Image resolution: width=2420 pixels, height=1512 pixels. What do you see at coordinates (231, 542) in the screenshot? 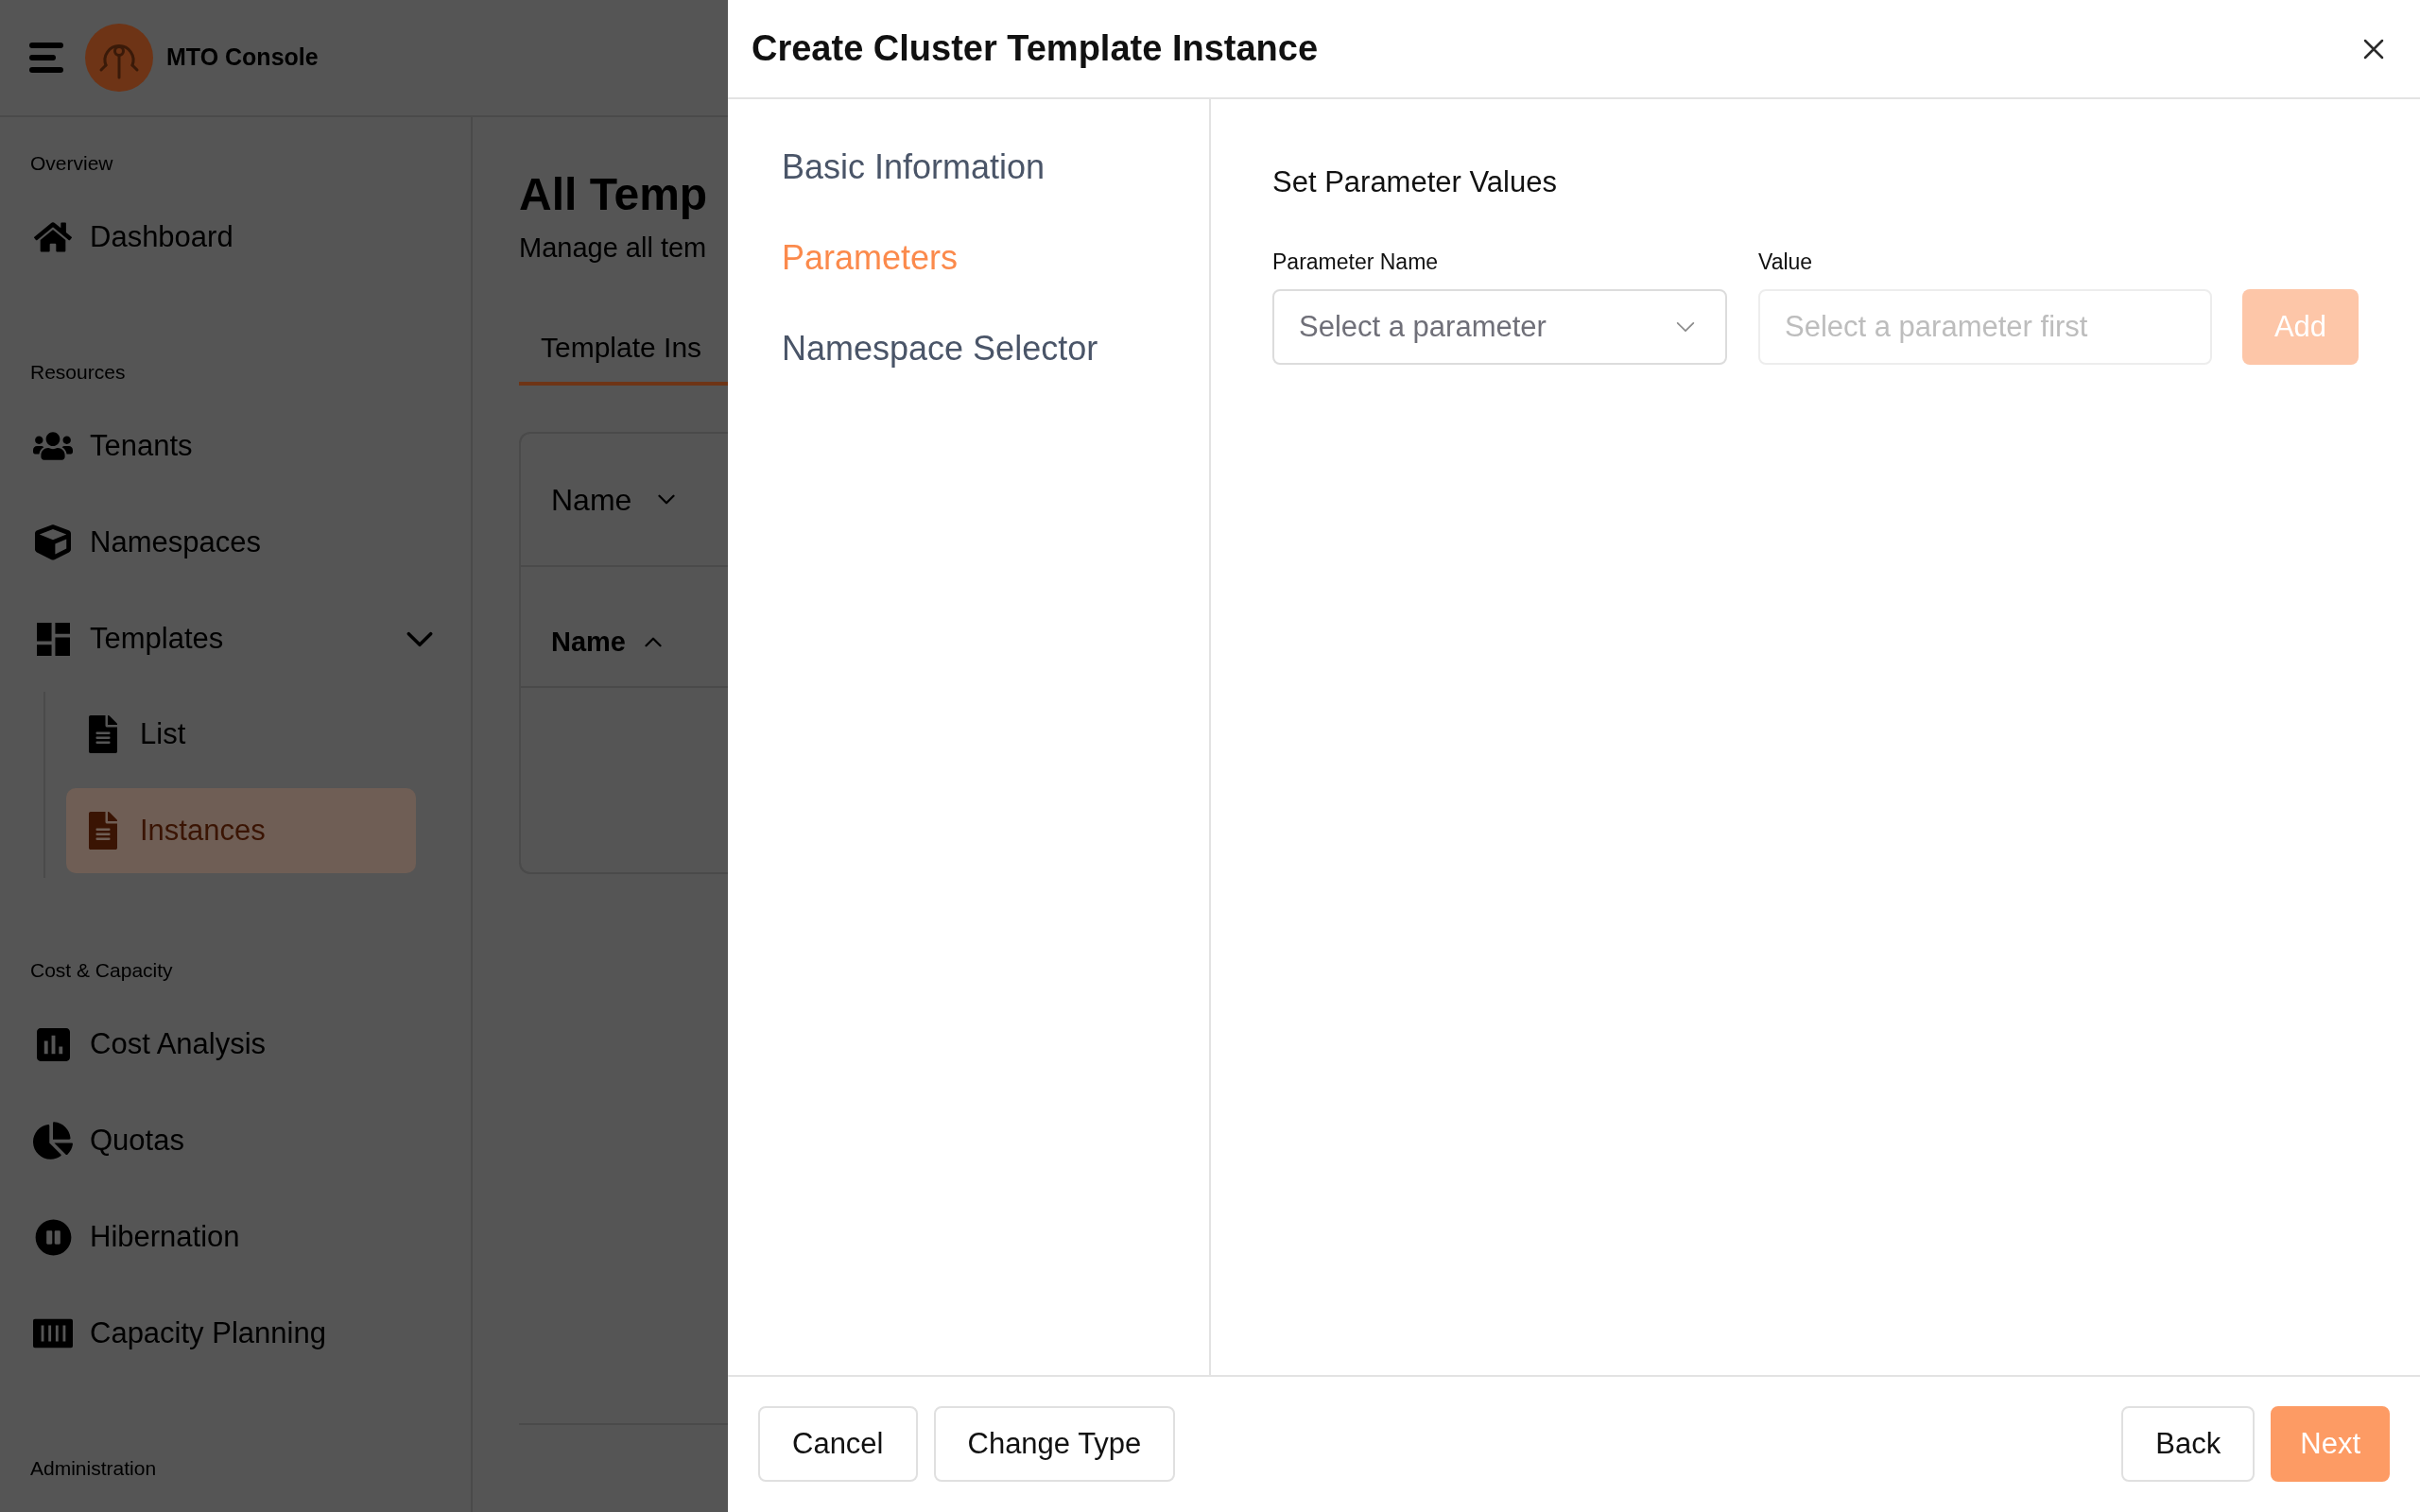
I see `sidebar-item: Namespaces` at bounding box center [231, 542].